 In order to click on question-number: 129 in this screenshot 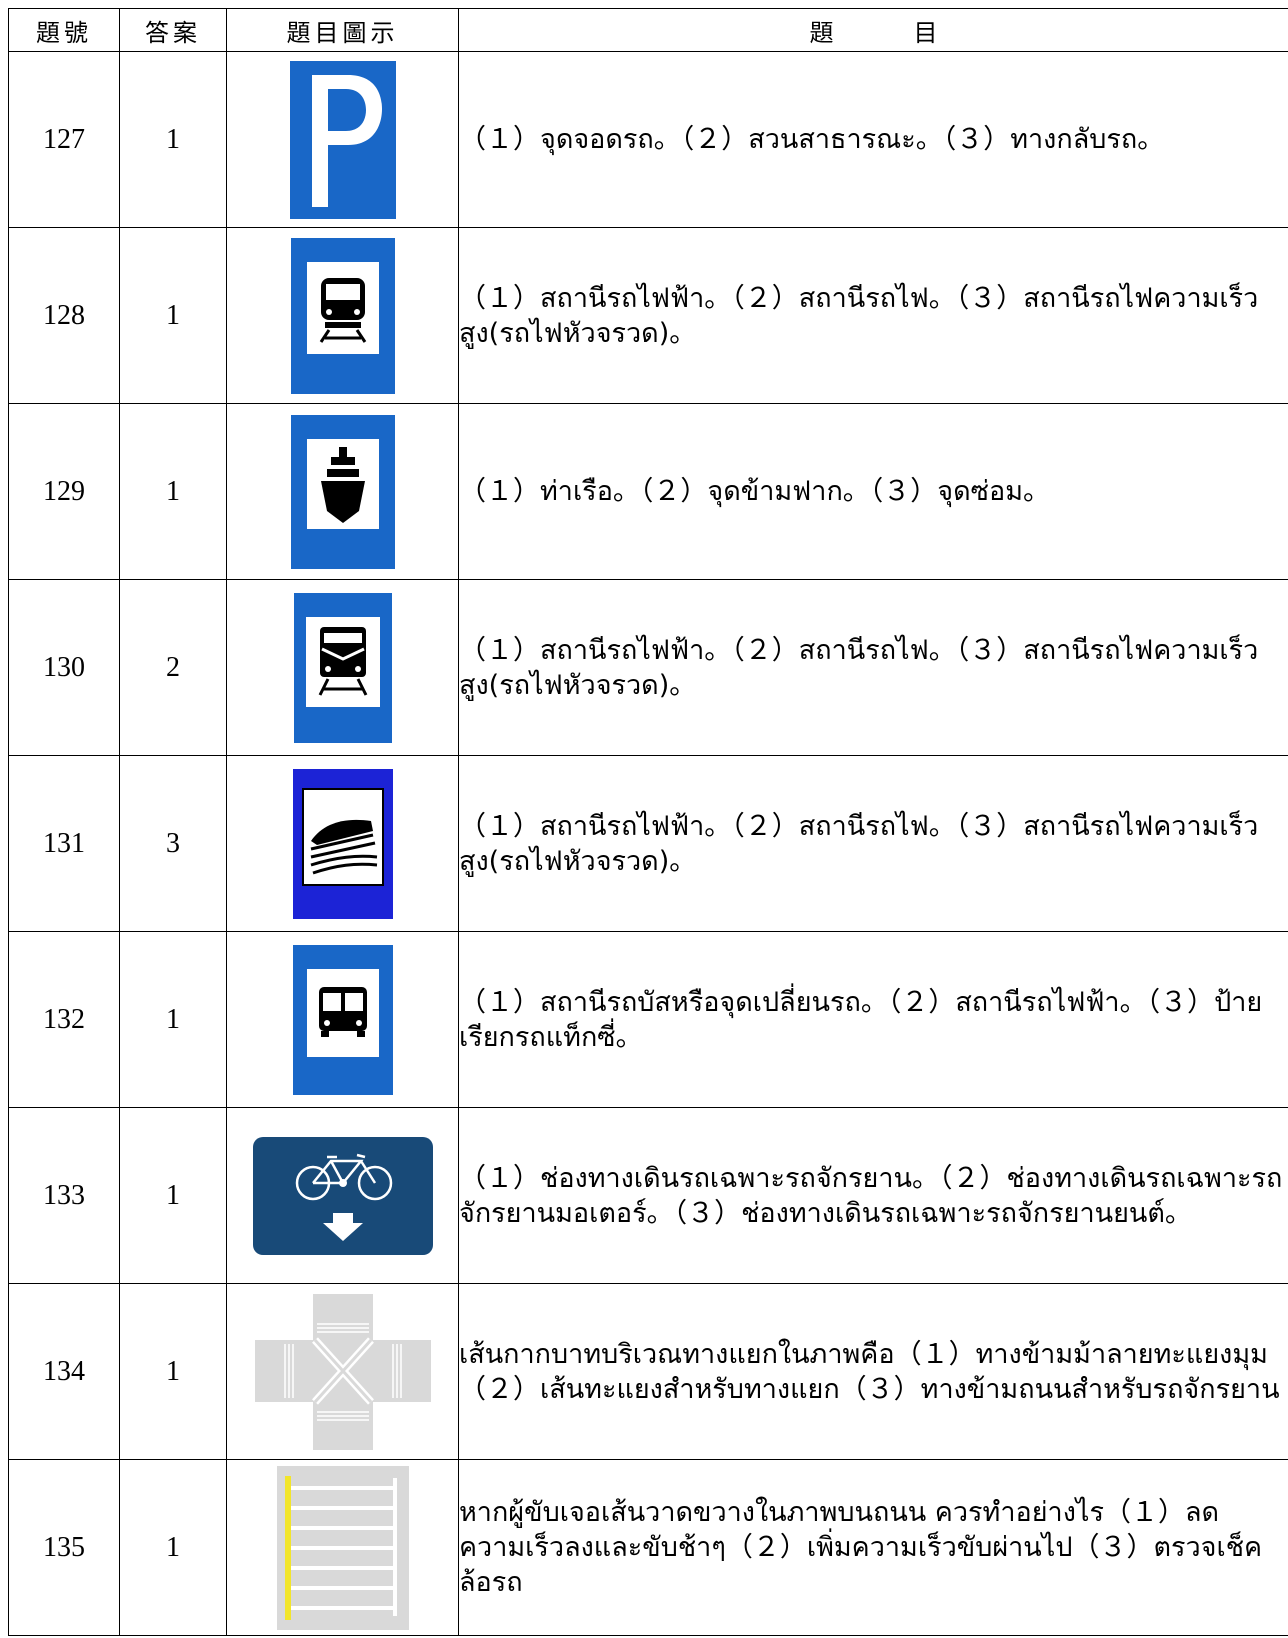, I will do `click(64, 491)`.